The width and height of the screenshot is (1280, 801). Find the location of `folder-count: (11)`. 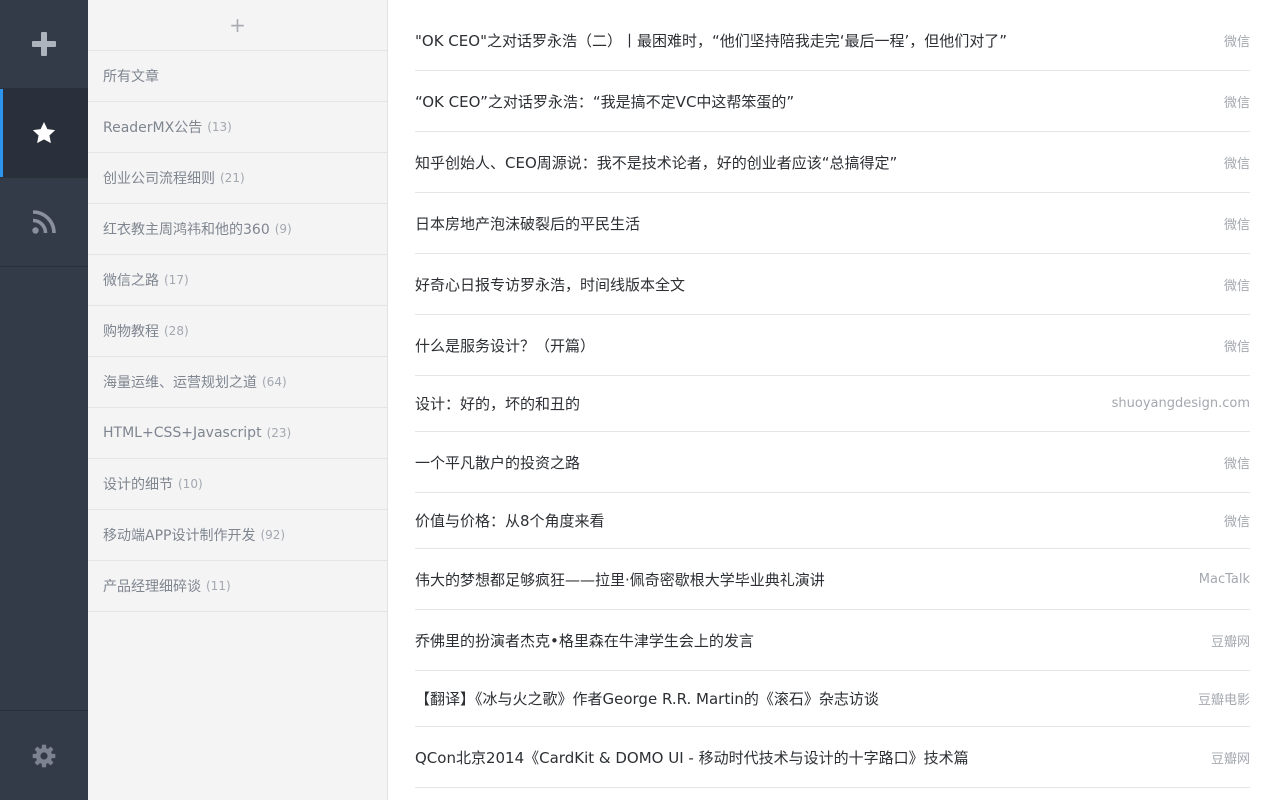

folder-count: (11) is located at coordinates (218, 586).